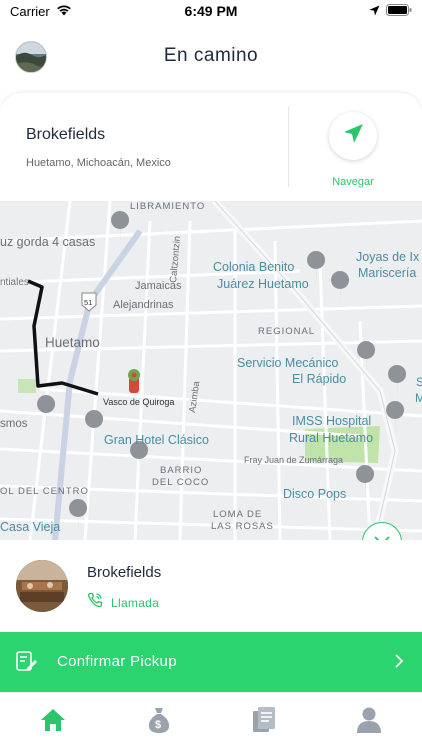 Image resolution: width=422 pixels, height=750 pixels. Describe the element at coordinates (242, 526) in the screenshot. I see `map-label: LAS ROSAS` at that location.